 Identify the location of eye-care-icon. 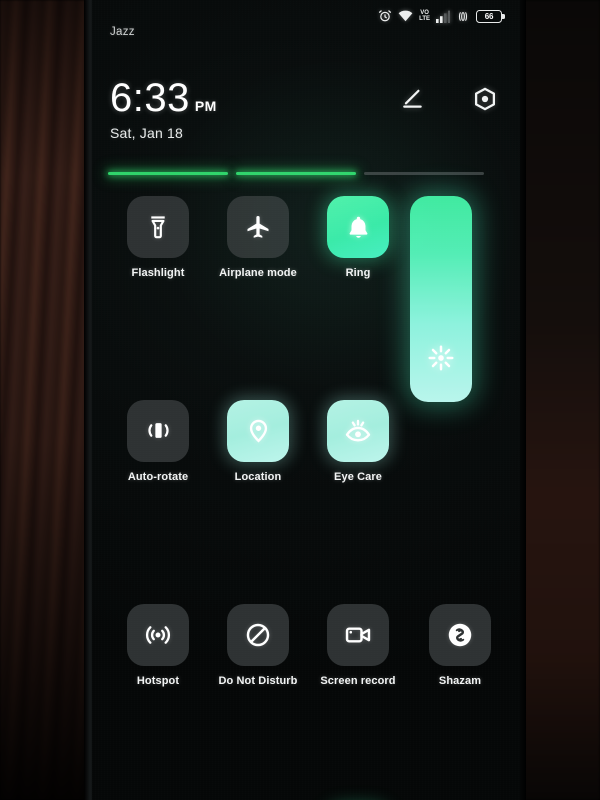
(358, 431).